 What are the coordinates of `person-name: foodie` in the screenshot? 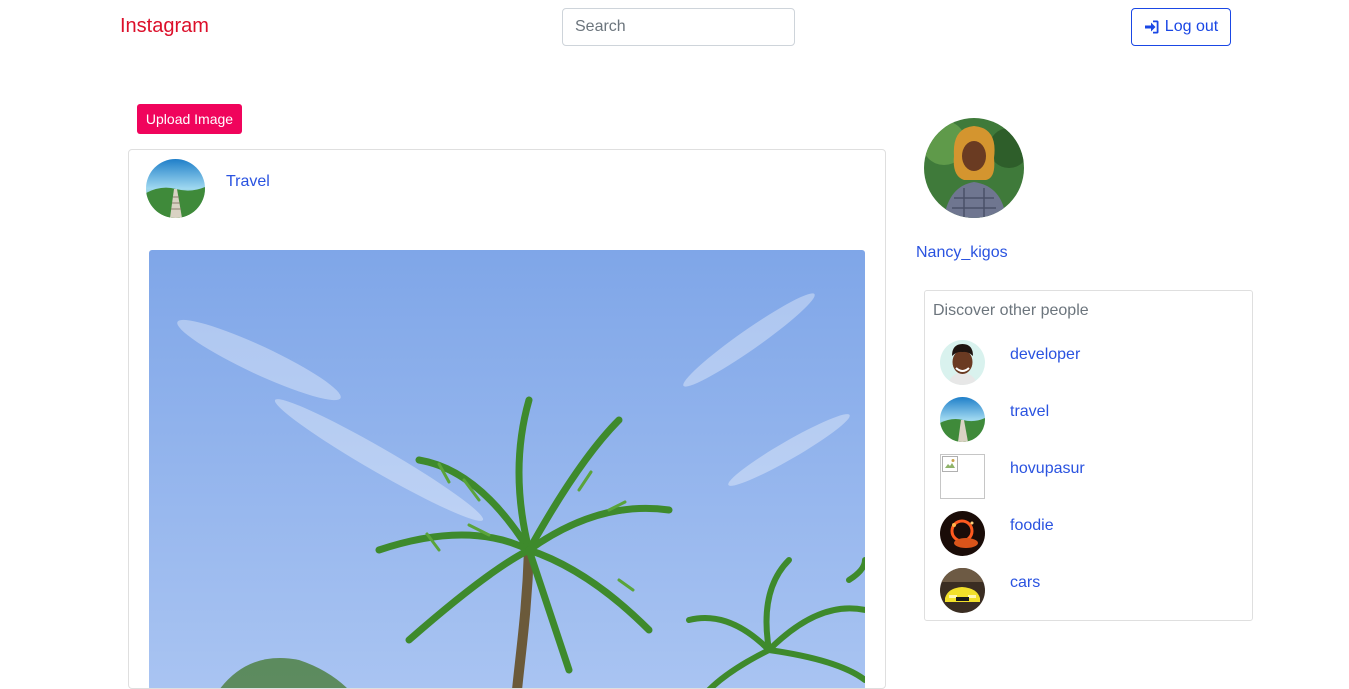 It's located at (1032, 526).